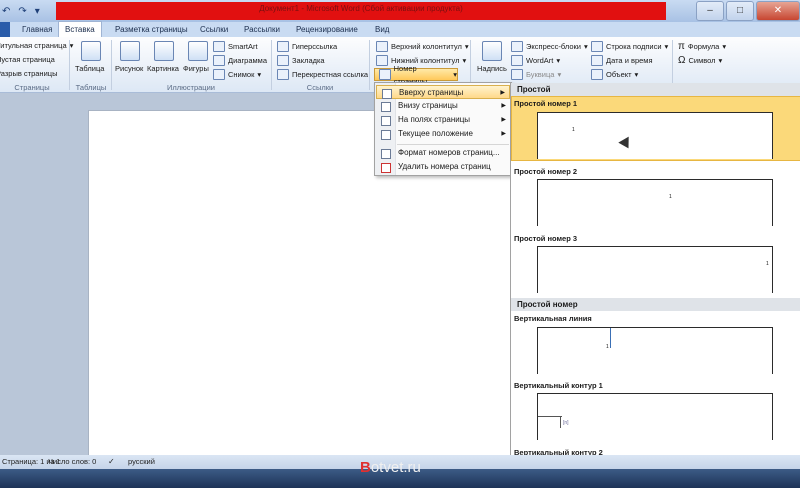 This screenshot has width=800, height=488. Describe the element at coordinates (37, 11) in the screenshot. I see `customize-qat-icon: ▾` at that location.